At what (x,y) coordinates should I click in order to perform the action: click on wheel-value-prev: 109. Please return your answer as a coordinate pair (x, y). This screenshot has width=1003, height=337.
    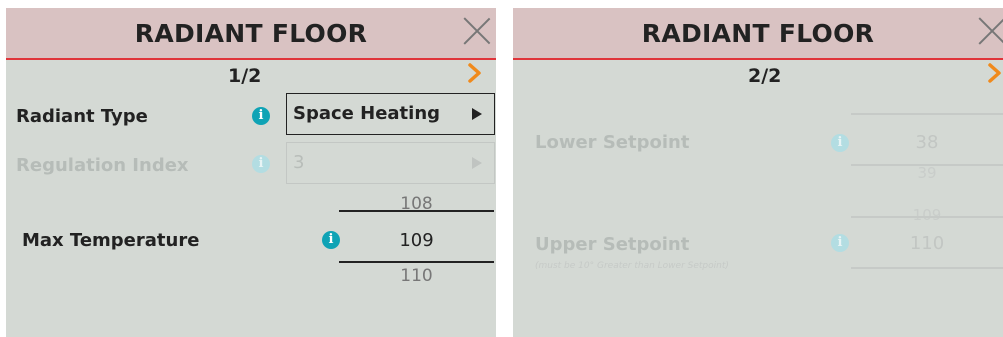
    Looking at the image, I should click on (927, 215).